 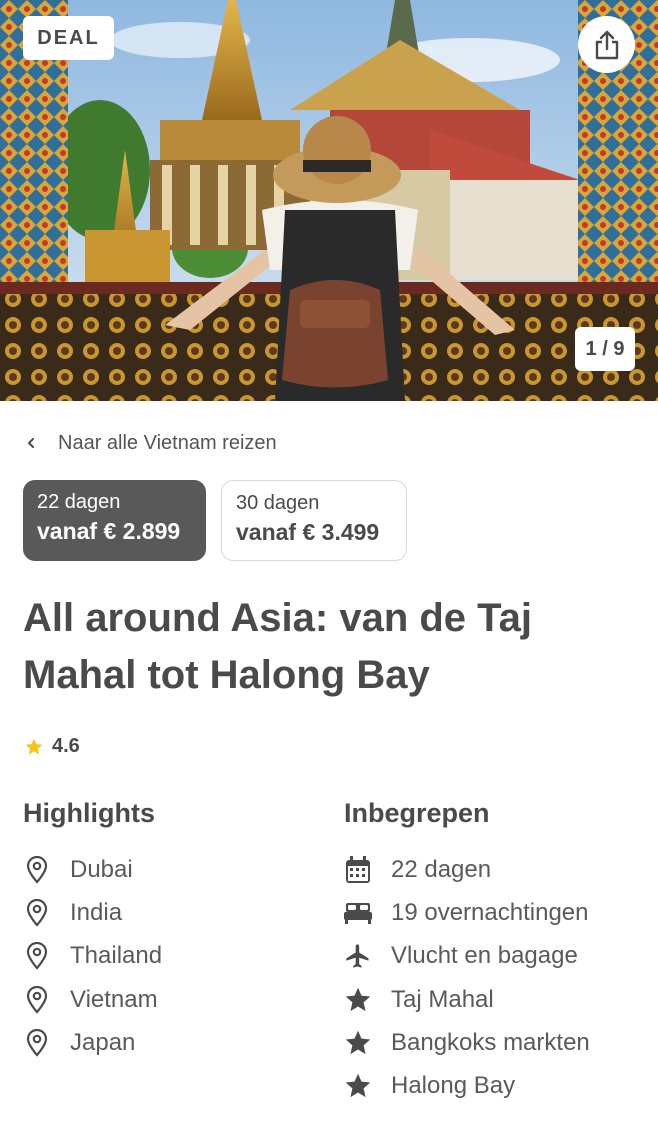 I want to click on list-item: Vietnam, so click(x=173, y=999).